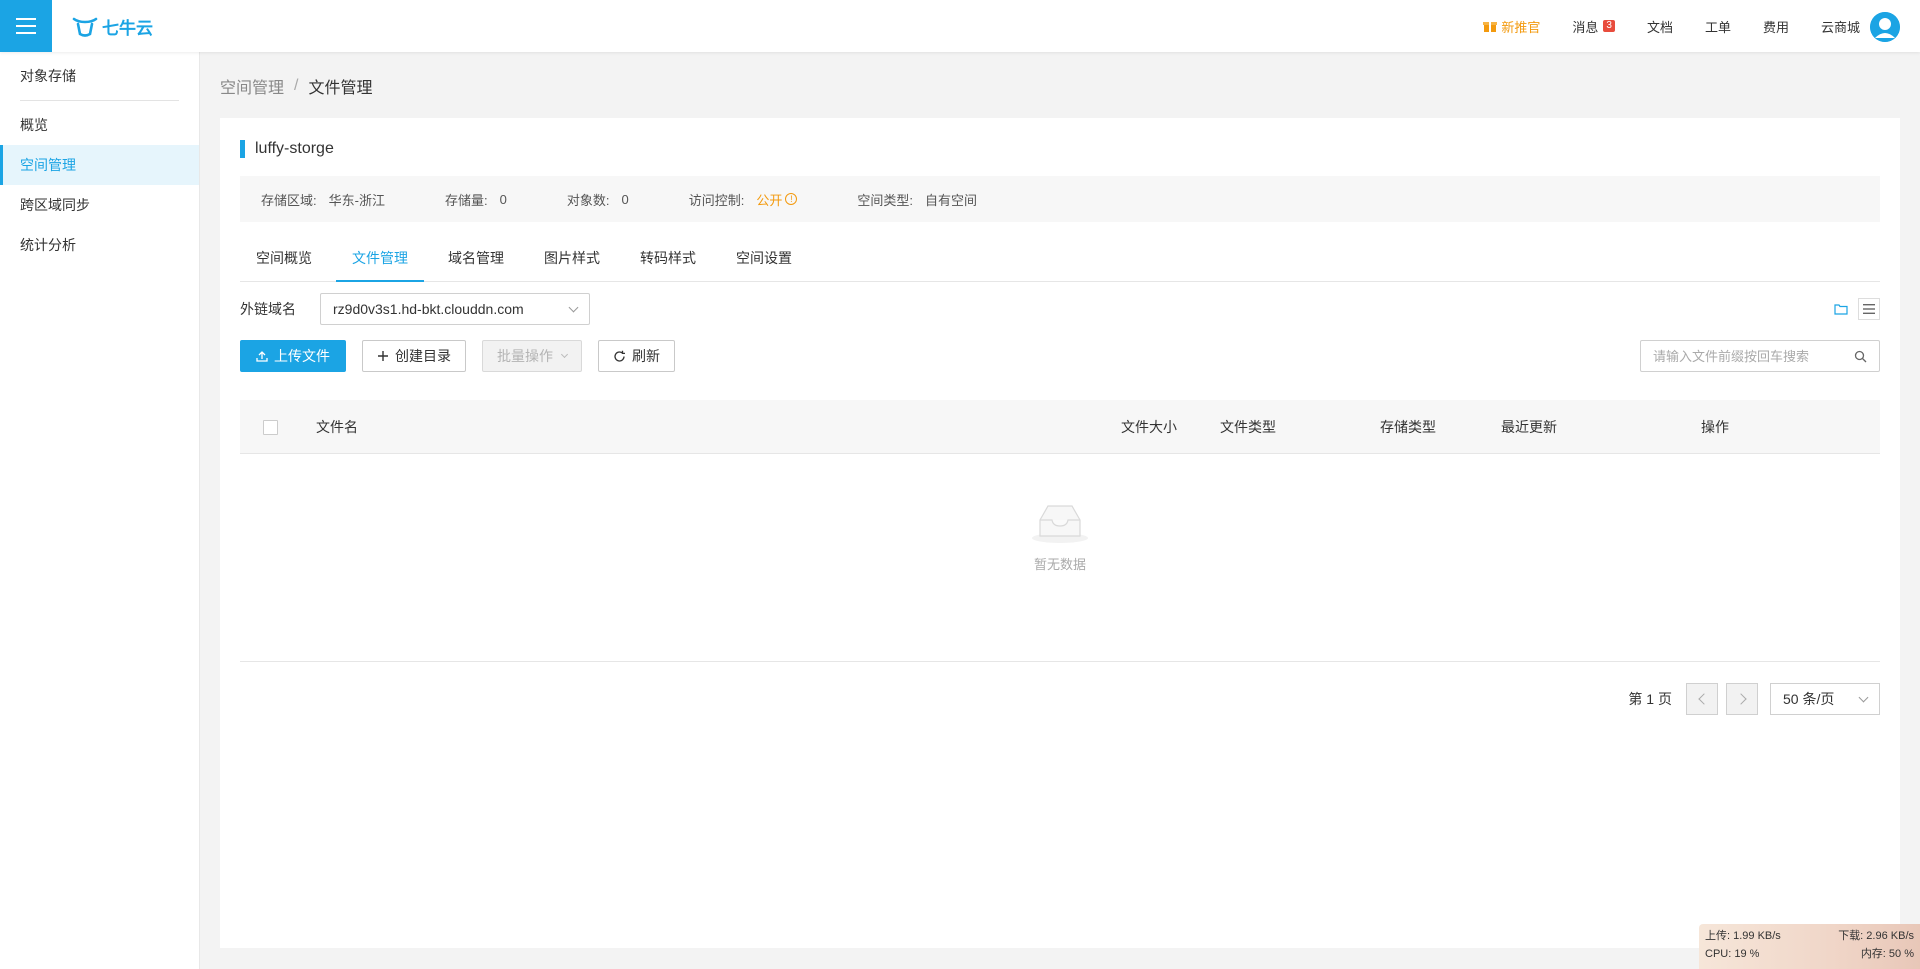  Describe the element at coordinates (764, 261) in the screenshot. I see `tab-bucket-settings: 空间设置` at that location.